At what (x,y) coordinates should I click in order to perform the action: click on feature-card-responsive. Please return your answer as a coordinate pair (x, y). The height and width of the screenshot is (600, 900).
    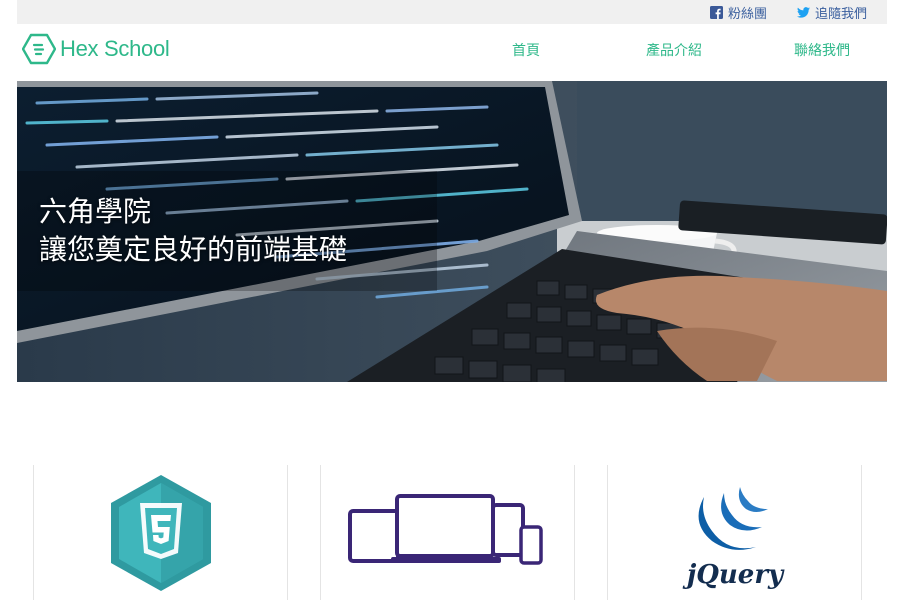
    Looking at the image, I should click on (447, 532).